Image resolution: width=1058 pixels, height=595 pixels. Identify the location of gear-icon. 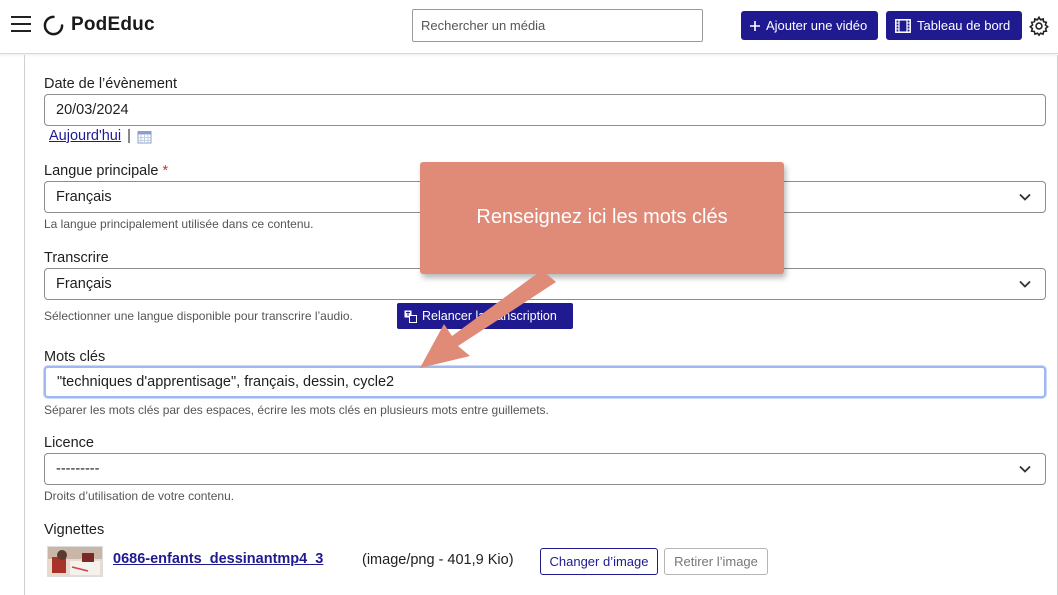
(1039, 26).